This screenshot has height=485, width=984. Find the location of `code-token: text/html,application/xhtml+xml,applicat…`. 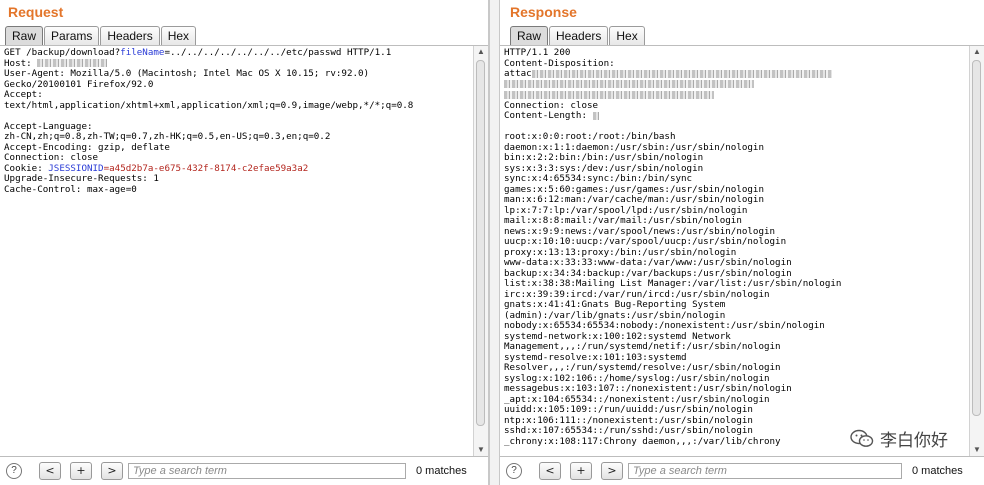

code-token: text/html,application/xhtml+xml,applicat… is located at coordinates (209, 105).